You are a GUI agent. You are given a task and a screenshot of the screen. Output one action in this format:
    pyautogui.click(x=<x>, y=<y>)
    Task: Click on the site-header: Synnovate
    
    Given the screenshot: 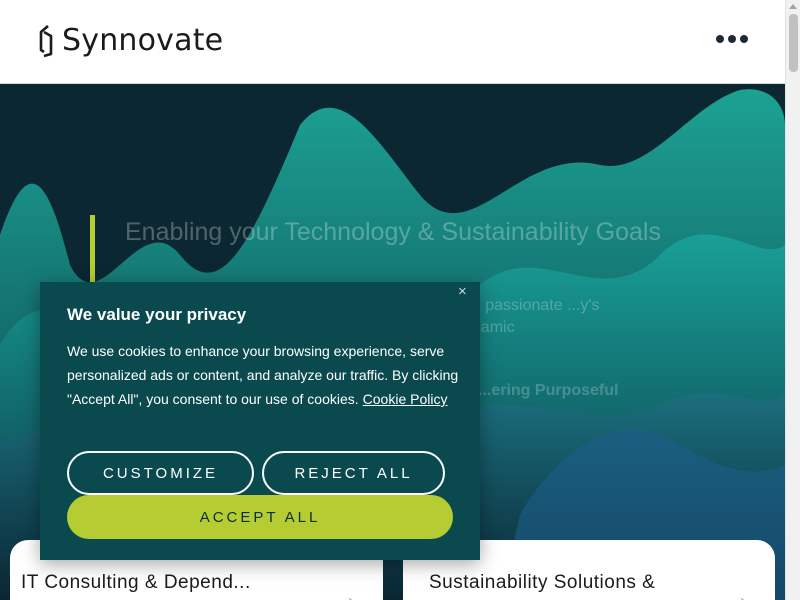 What is the action you would take?
    pyautogui.click(x=392, y=42)
    